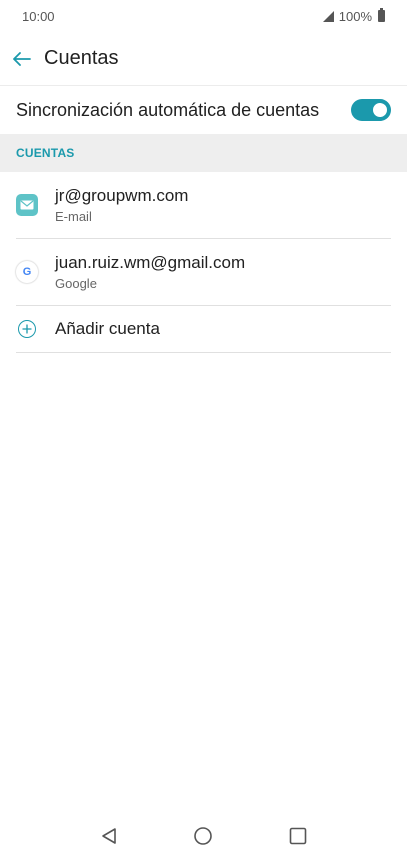  I want to click on account-text: juan.ruiz.wm@gmail.com Google, so click(150, 272).